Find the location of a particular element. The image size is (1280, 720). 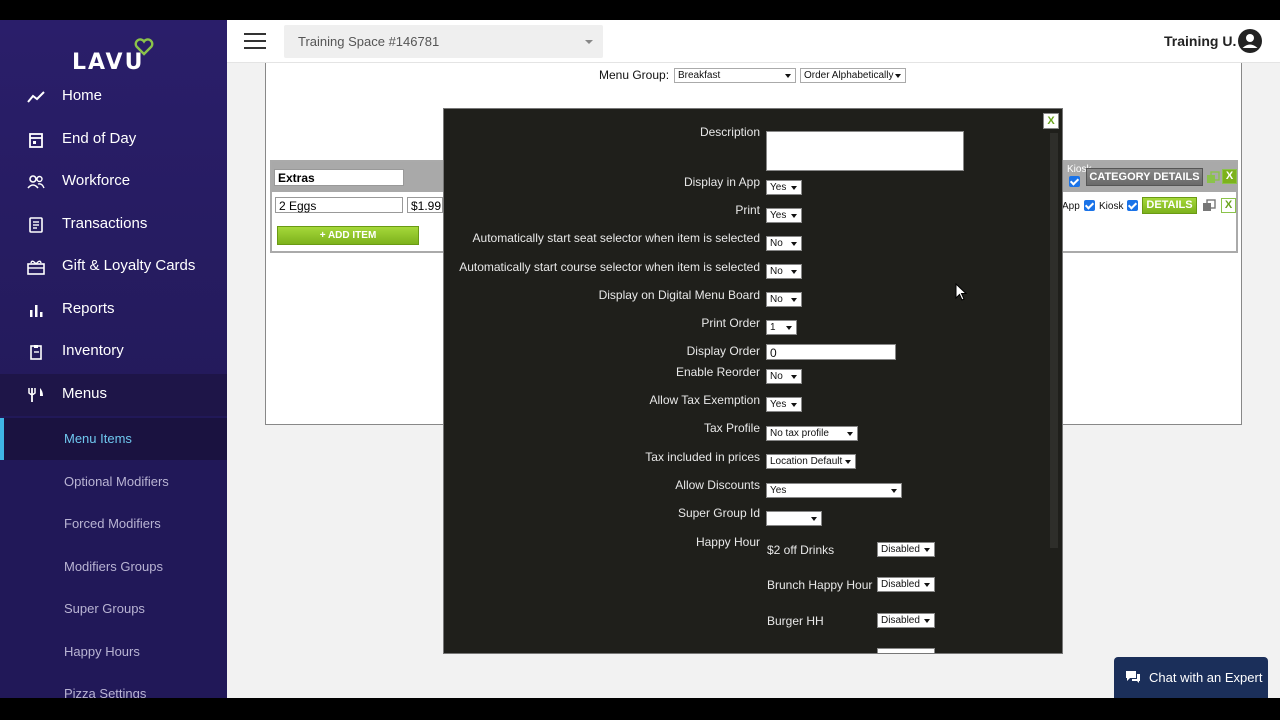

sidebar-item-label: Menus is located at coordinates (85, 393).